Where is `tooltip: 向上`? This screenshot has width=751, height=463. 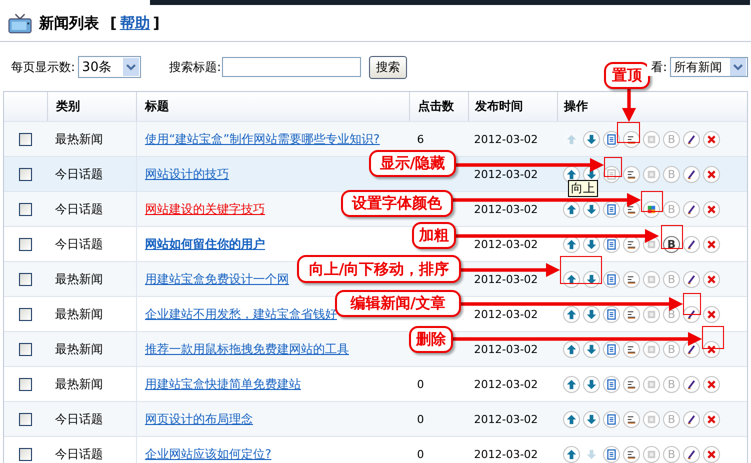 tooltip: 向上 is located at coordinates (583, 188).